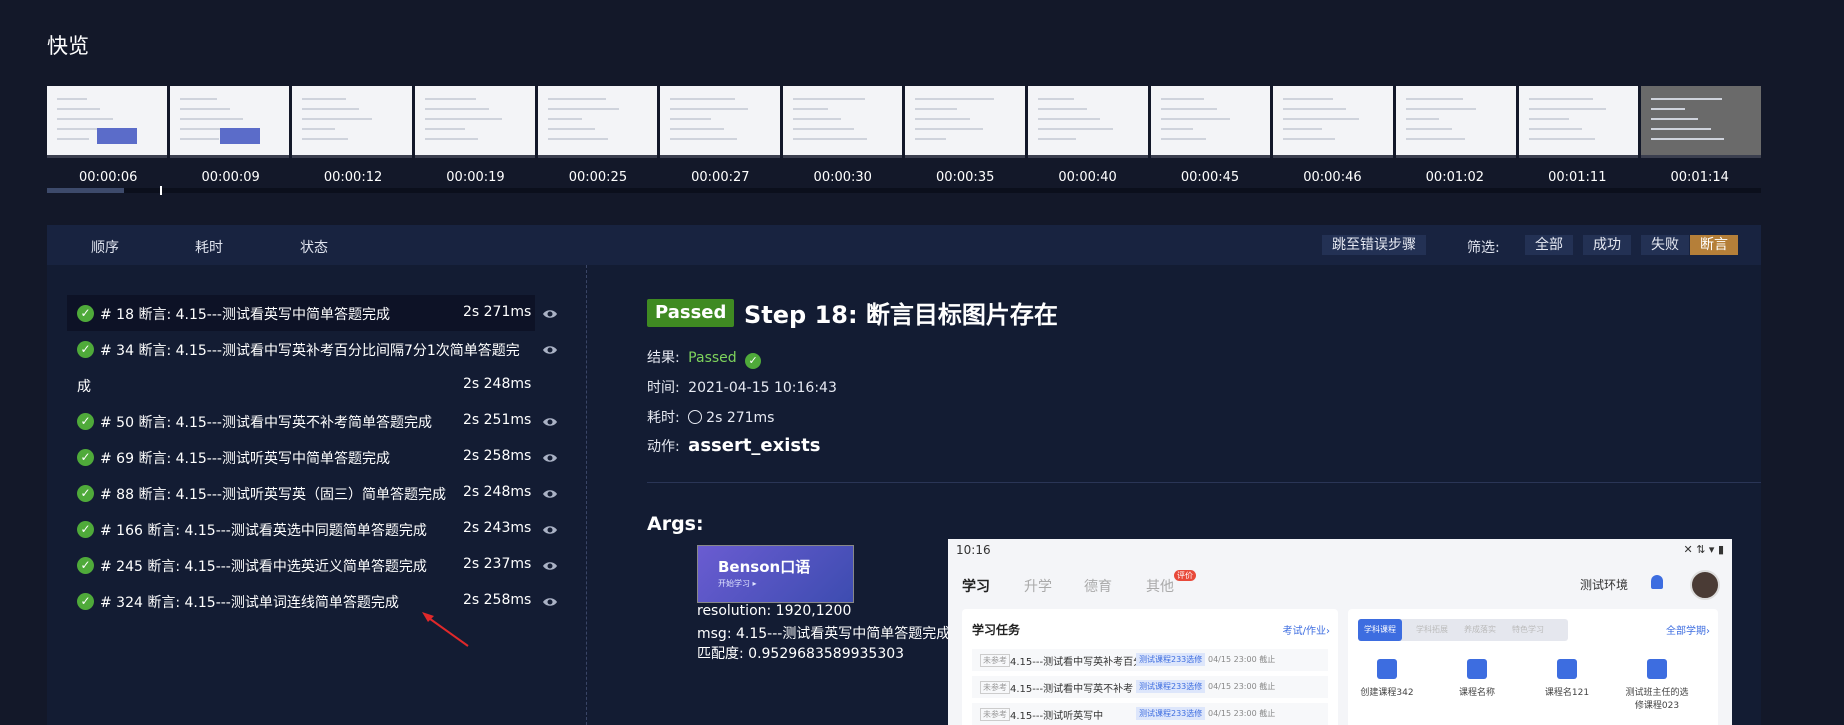 This screenshot has width=1844, height=725. I want to click on step-duration: 2s 258ms, so click(497, 600).